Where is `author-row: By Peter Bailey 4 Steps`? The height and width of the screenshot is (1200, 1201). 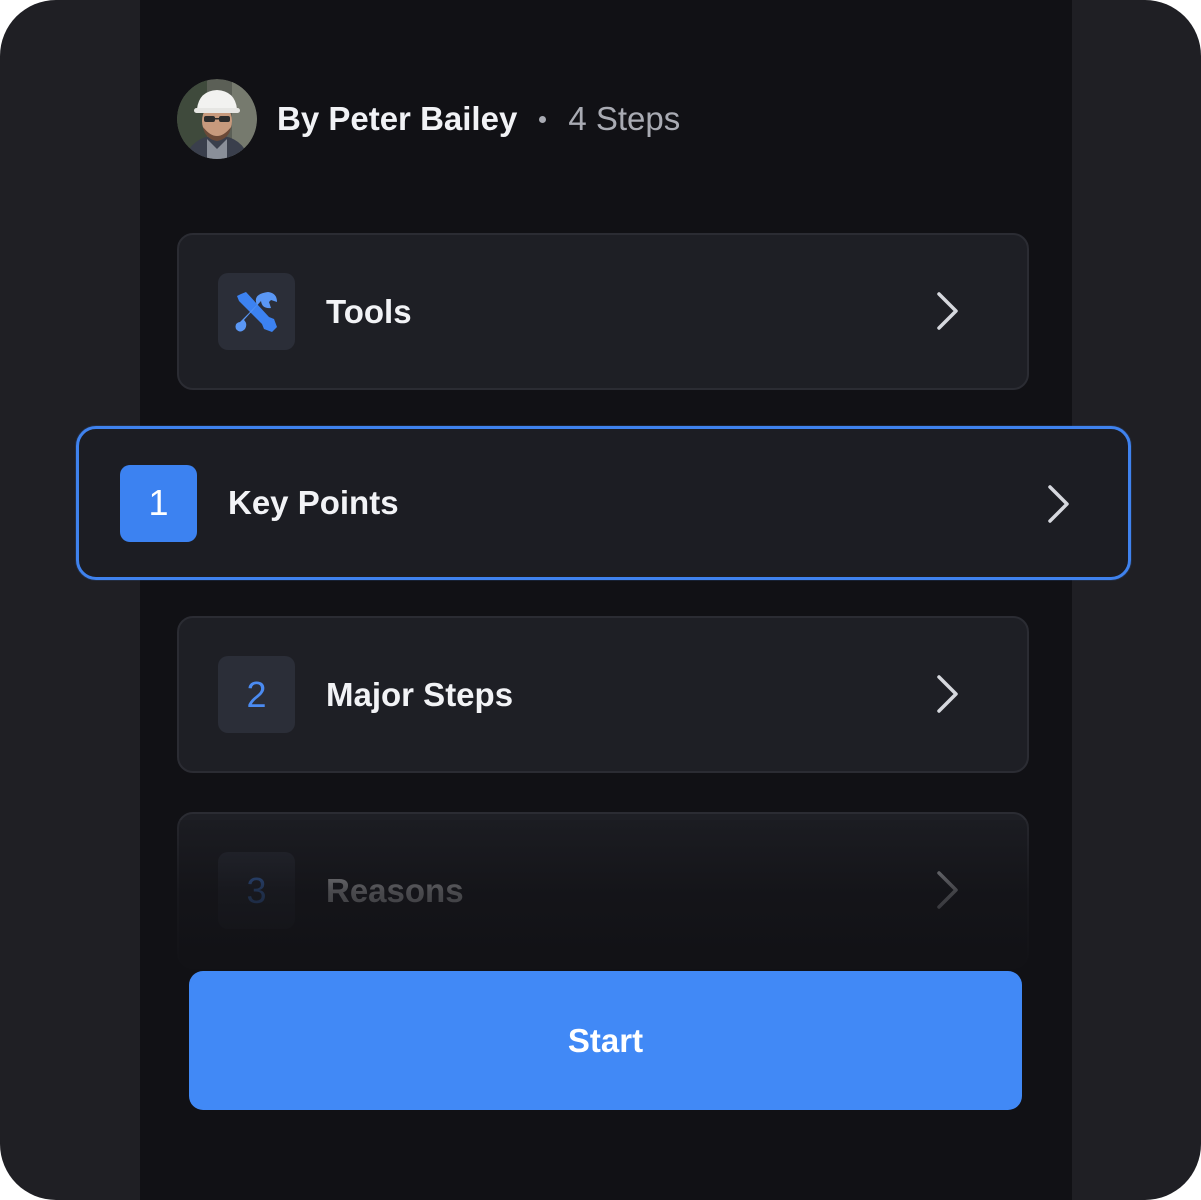 author-row: By Peter Bailey 4 Steps is located at coordinates (428, 119).